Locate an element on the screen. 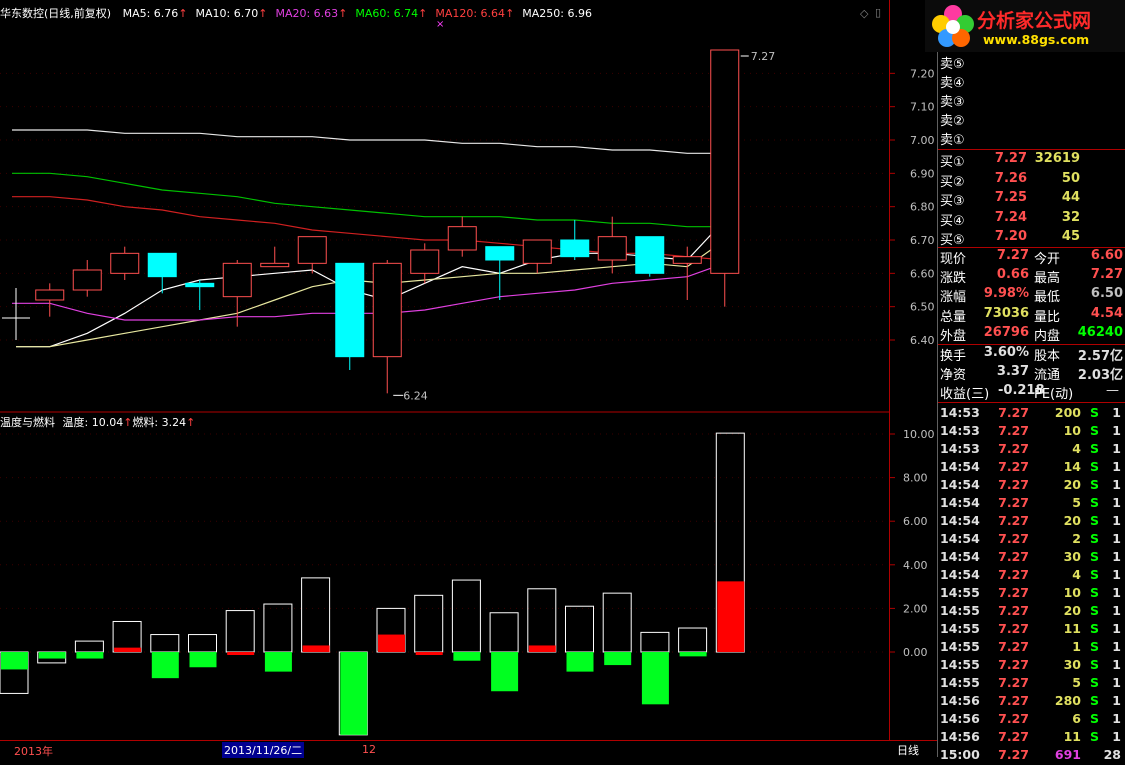  period-label: 日线 is located at coordinates (908, 750).